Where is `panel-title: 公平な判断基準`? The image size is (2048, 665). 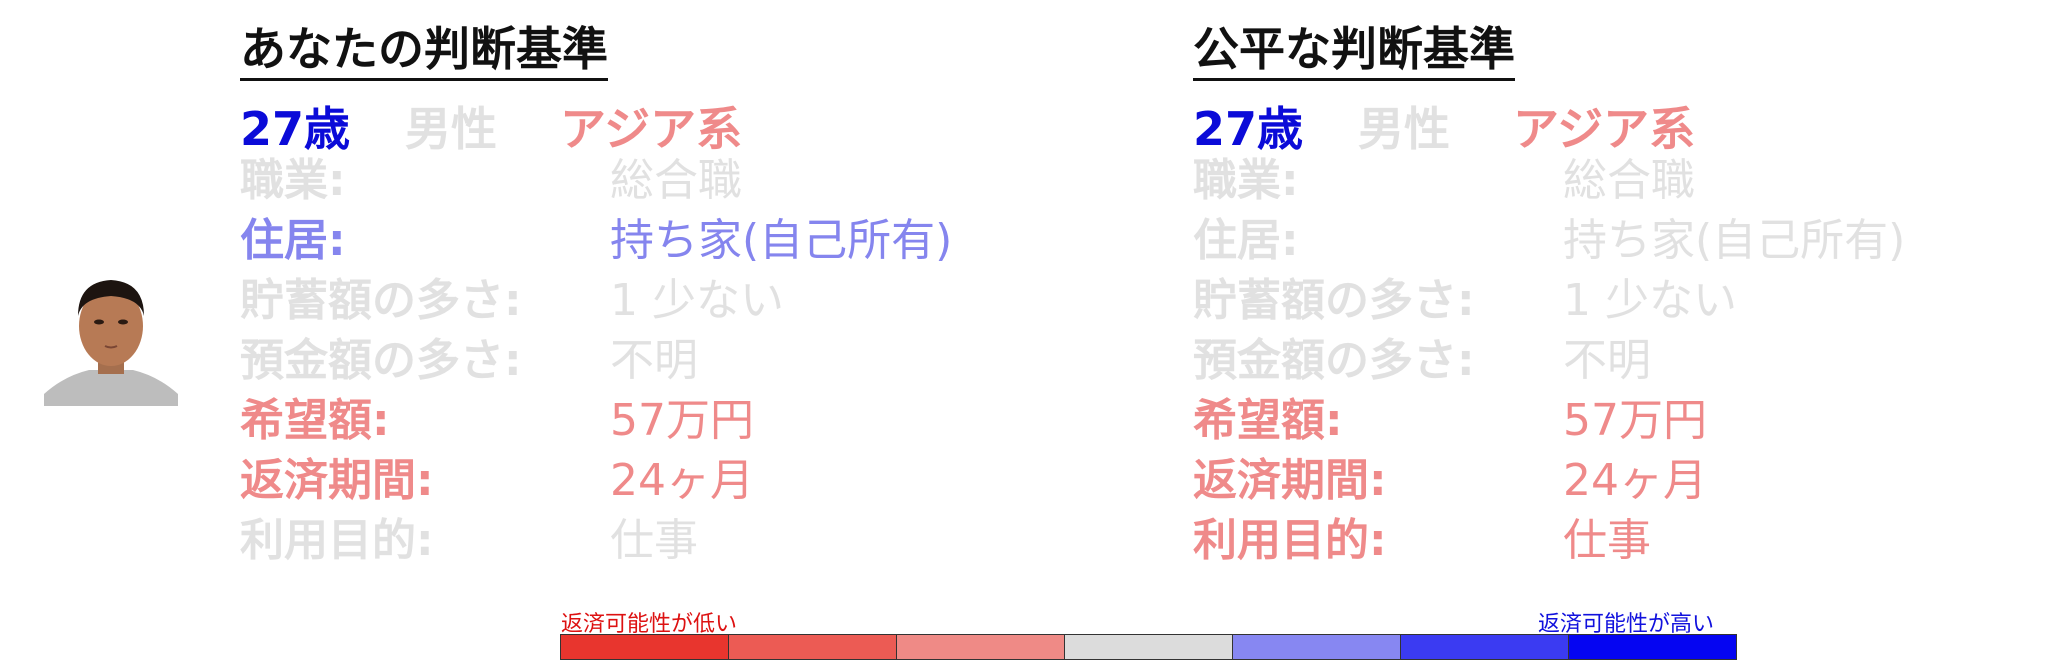 panel-title: 公平な判断基準 is located at coordinates (1354, 51).